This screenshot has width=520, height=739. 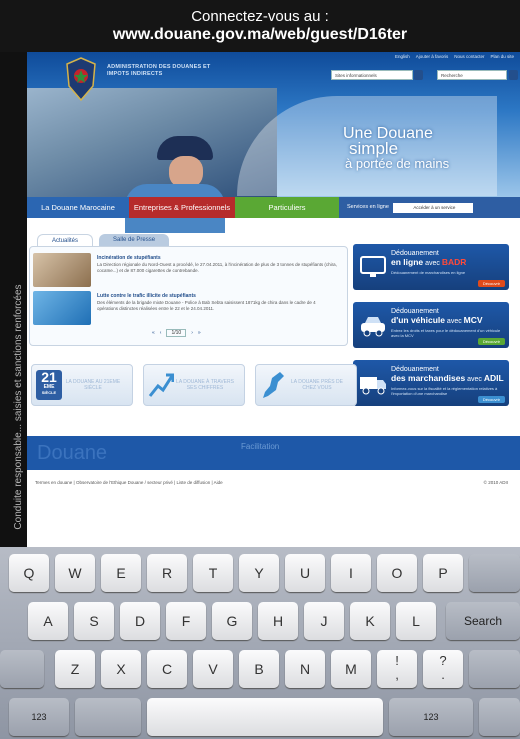 What do you see at coordinates (287, 207) in the screenshot?
I see `nav-particuliers: Particuliers` at bounding box center [287, 207].